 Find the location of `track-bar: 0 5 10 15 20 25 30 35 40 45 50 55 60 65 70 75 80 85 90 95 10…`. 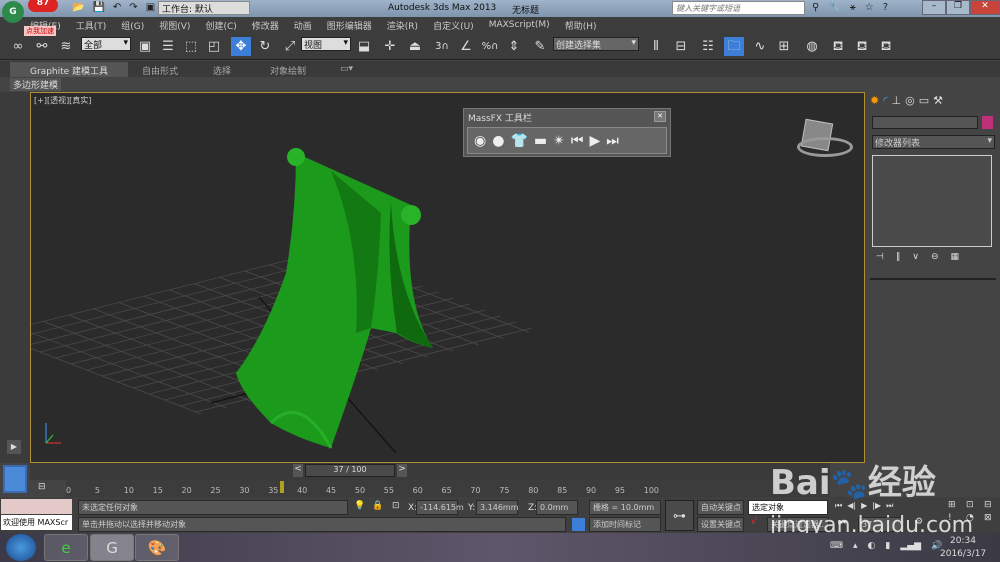

track-bar: 0 5 10 15 20 25 30 35 40 45 50 55 60 65 70 75 80 85 90 95 10… is located at coordinates (448, 488).